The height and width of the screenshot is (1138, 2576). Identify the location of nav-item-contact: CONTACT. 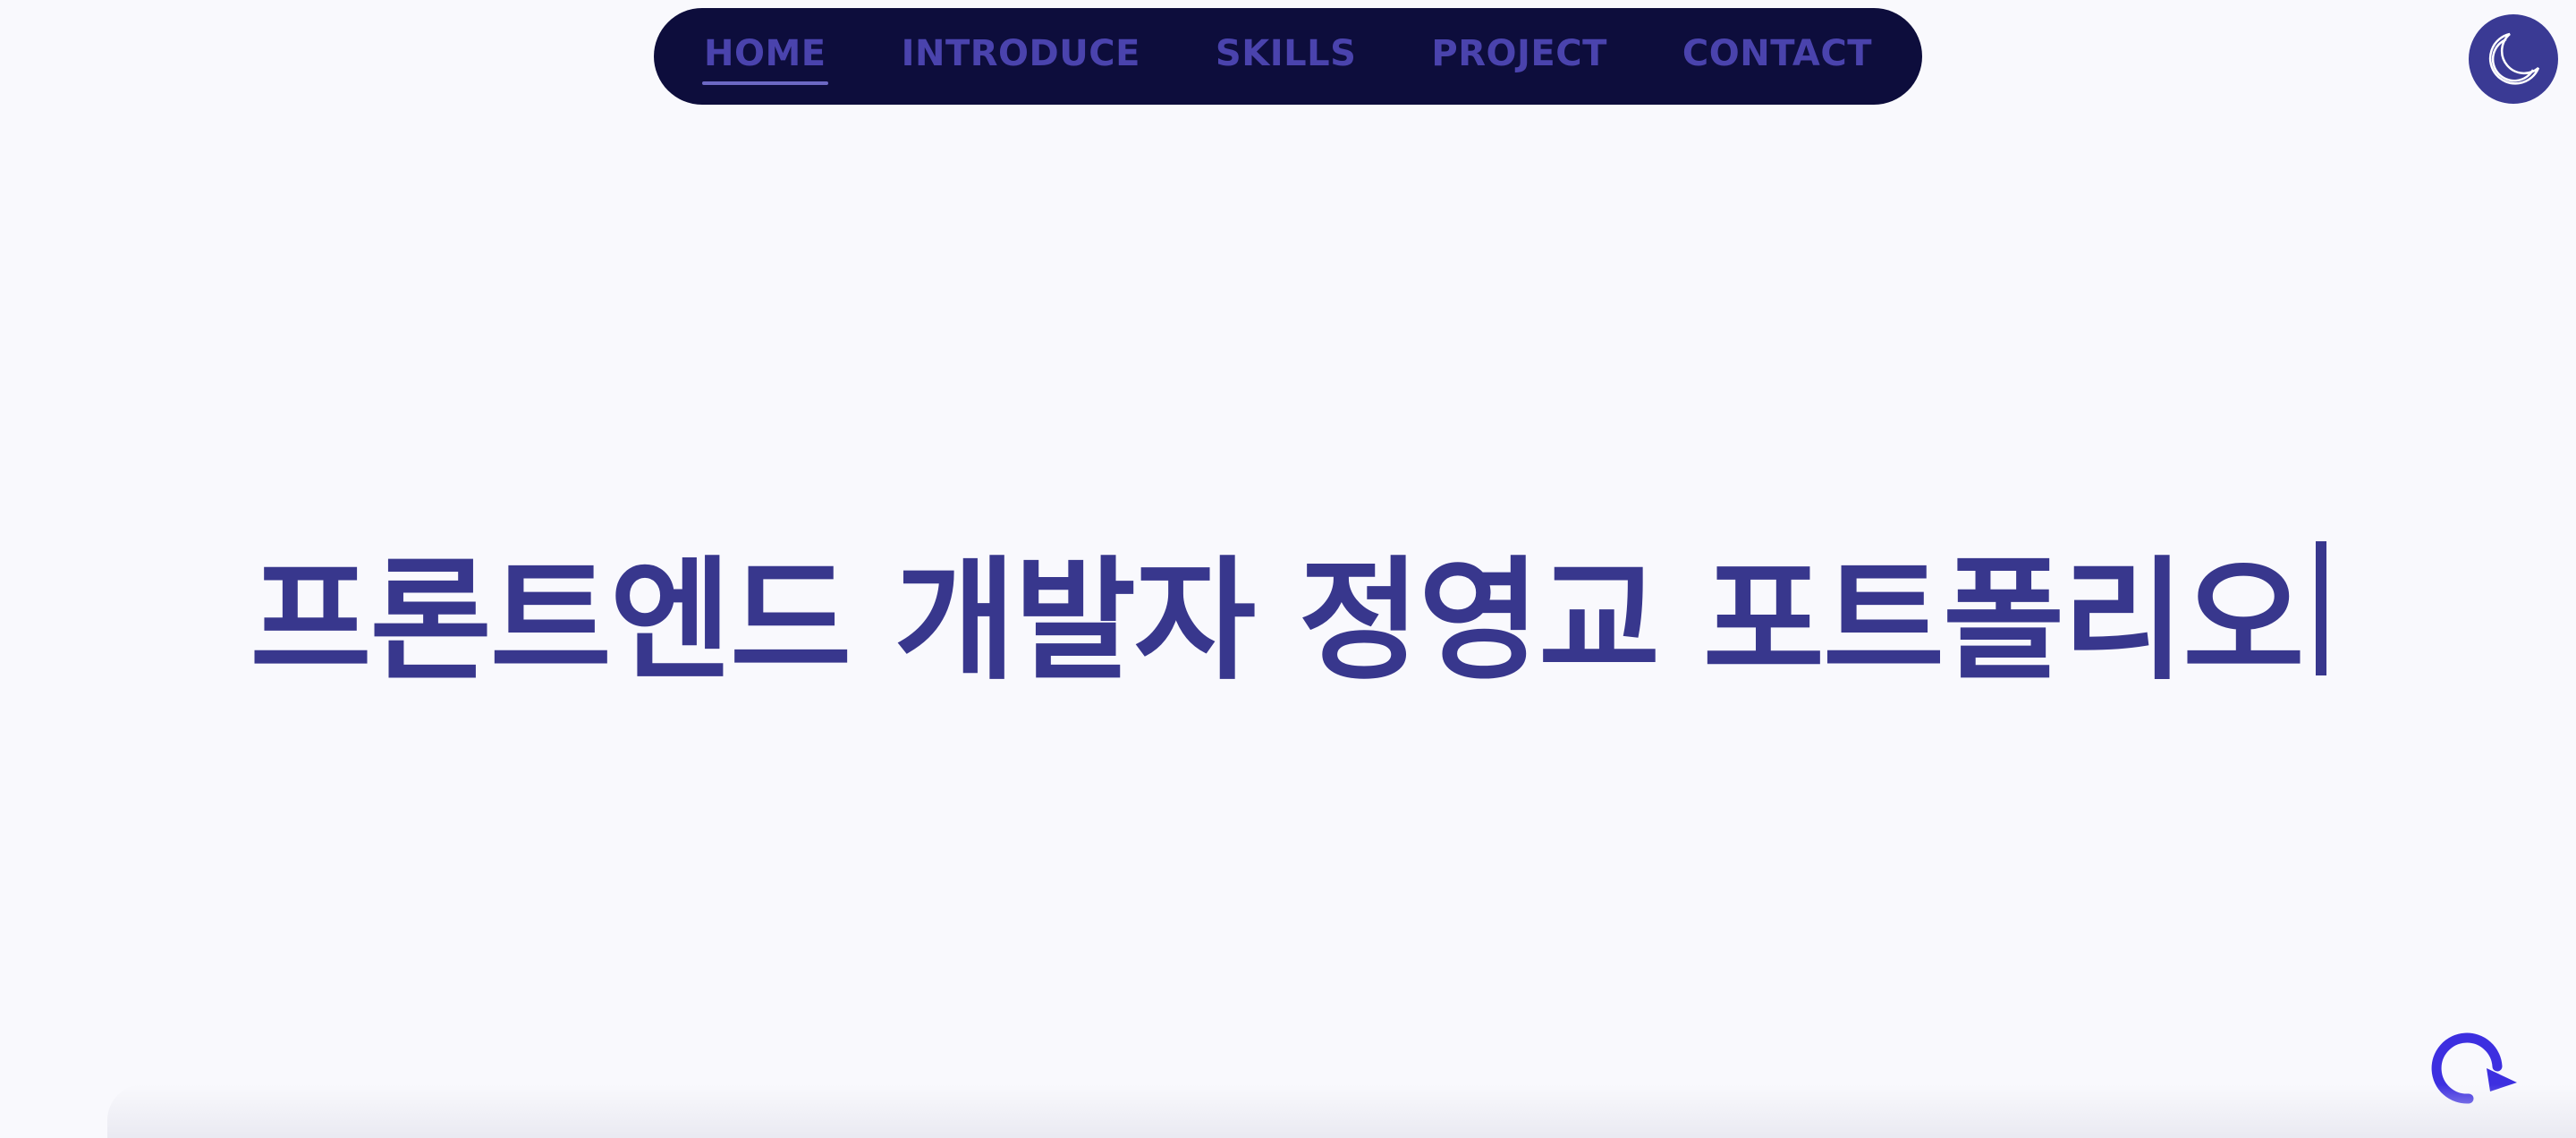
(1777, 56).